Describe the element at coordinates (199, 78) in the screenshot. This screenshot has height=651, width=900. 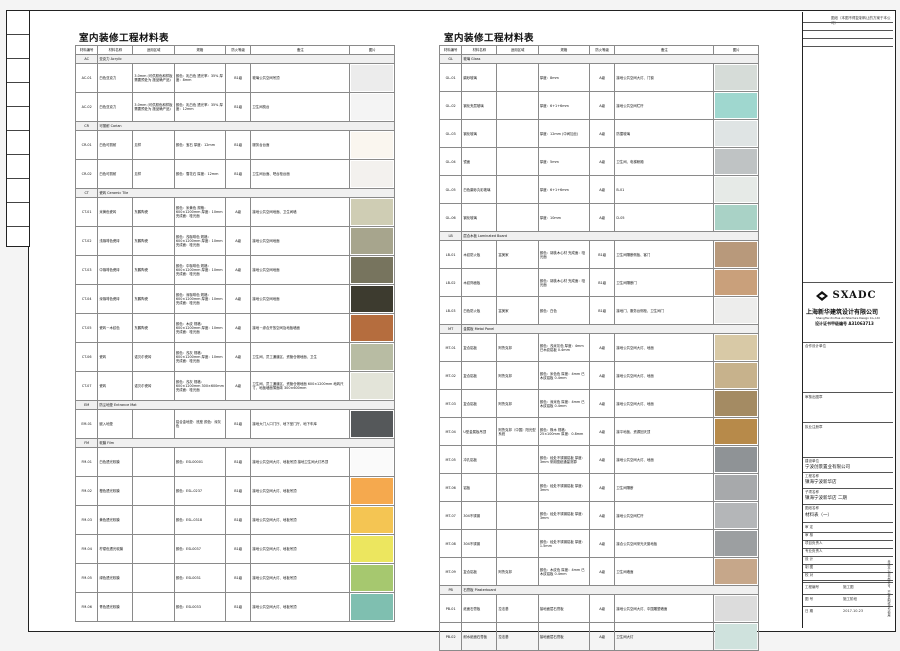
I see `material-spec: 颜色：乳白色 透光率：35% 厚度：8mm` at that location.